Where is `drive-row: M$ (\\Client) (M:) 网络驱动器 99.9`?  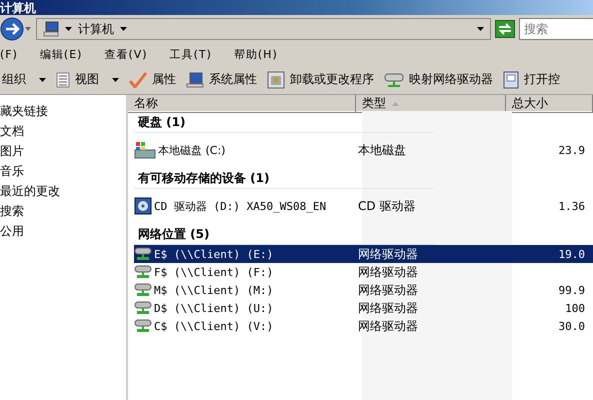 drive-row: M$ (\\Client) (M:) 网络驱动器 99.9 is located at coordinates (363, 290).